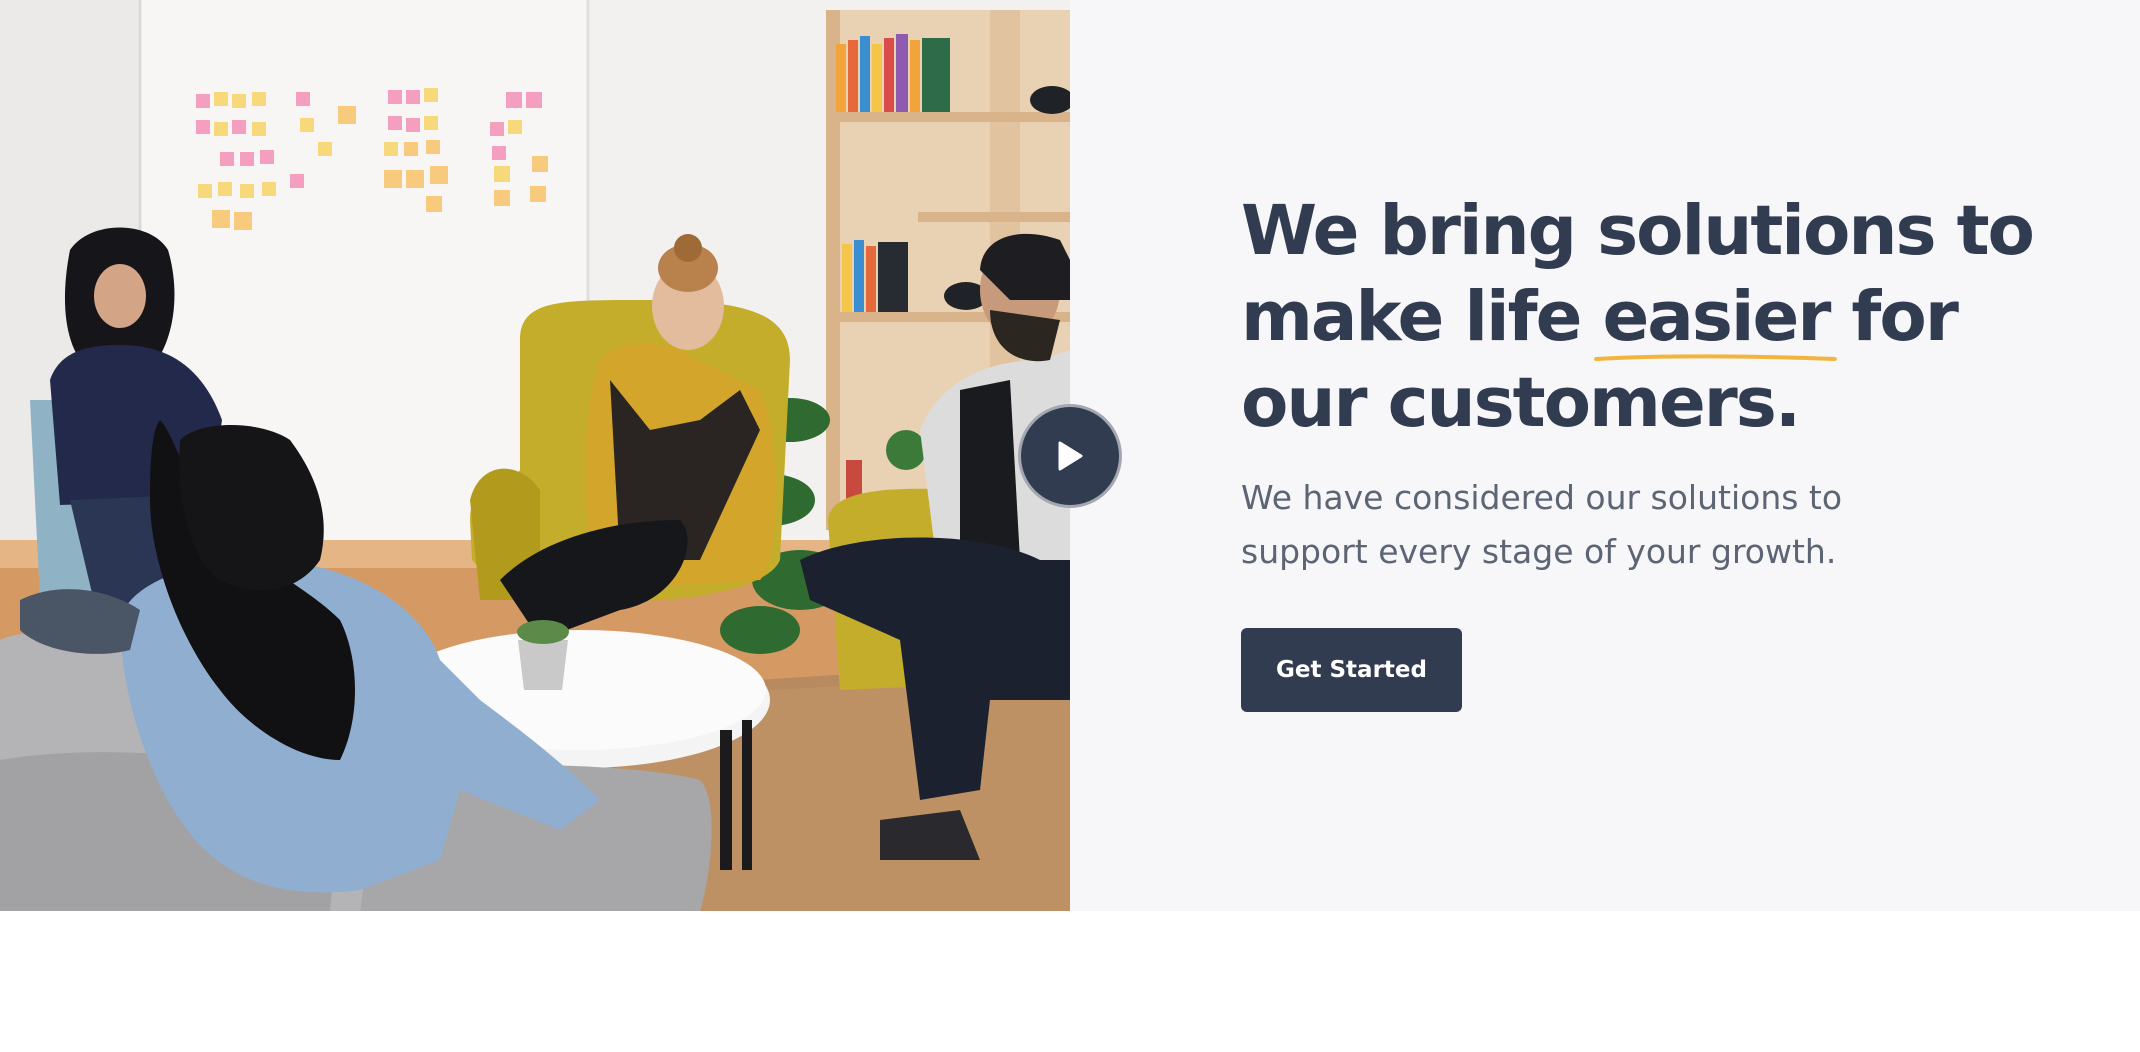 The image size is (2140, 1052). I want to click on headline-highlight-text: easier, so click(1716, 317).